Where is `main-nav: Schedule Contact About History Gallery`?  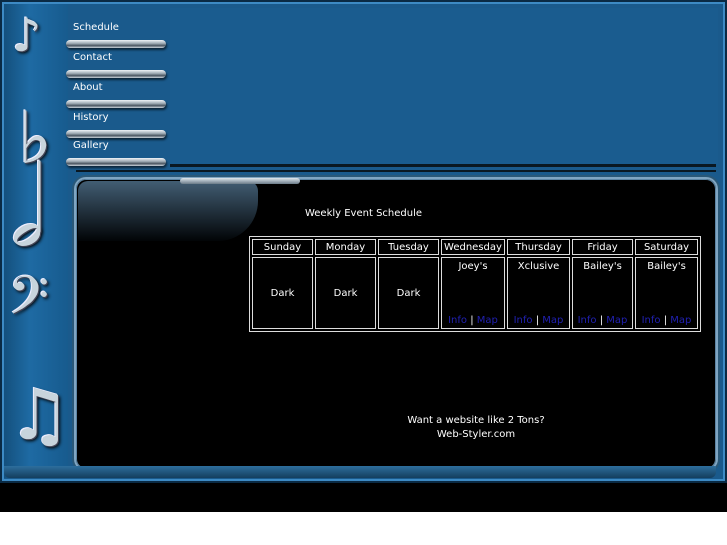
main-nav: Schedule Contact About History Gallery is located at coordinates (118, 92).